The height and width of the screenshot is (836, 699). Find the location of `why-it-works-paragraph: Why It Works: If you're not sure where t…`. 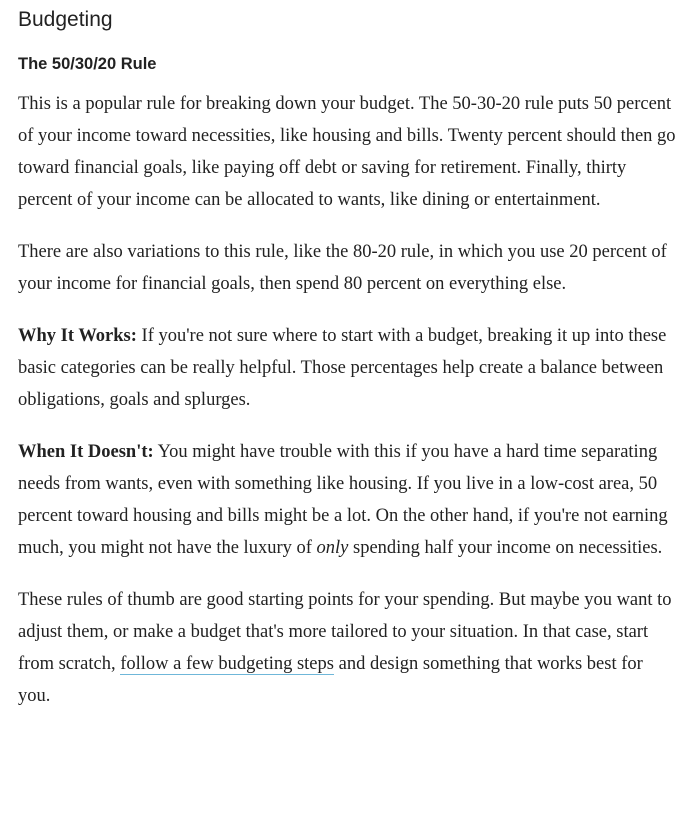

why-it-works-paragraph: Why It Works: If you're not sure where t… is located at coordinates (348, 368).